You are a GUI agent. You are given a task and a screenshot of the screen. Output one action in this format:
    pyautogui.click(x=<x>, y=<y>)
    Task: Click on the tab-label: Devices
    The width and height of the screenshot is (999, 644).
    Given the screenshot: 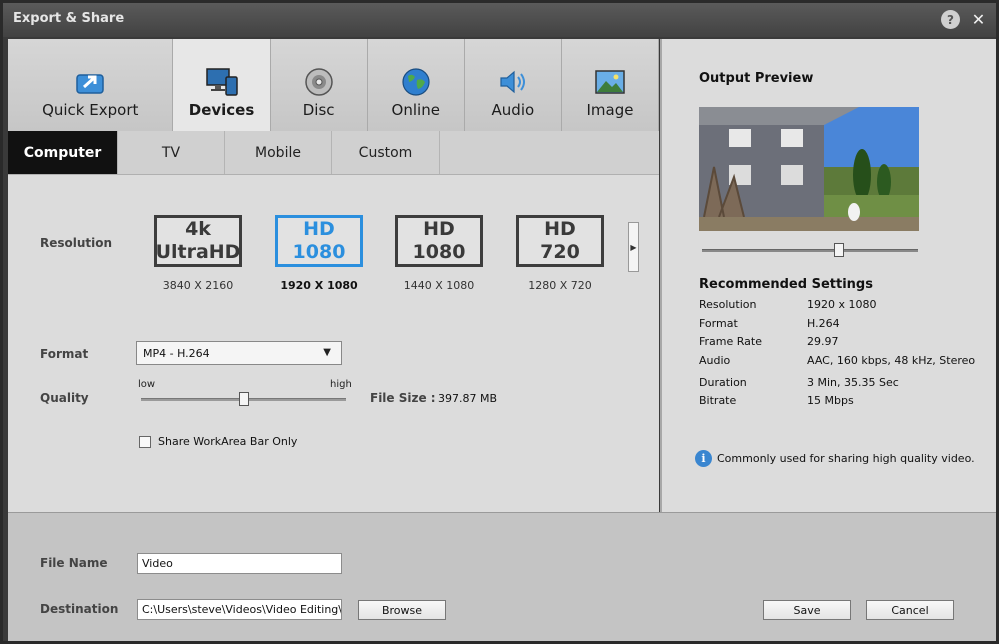 What is the action you would take?
    pyautogui.click(x=221, y=110)
    